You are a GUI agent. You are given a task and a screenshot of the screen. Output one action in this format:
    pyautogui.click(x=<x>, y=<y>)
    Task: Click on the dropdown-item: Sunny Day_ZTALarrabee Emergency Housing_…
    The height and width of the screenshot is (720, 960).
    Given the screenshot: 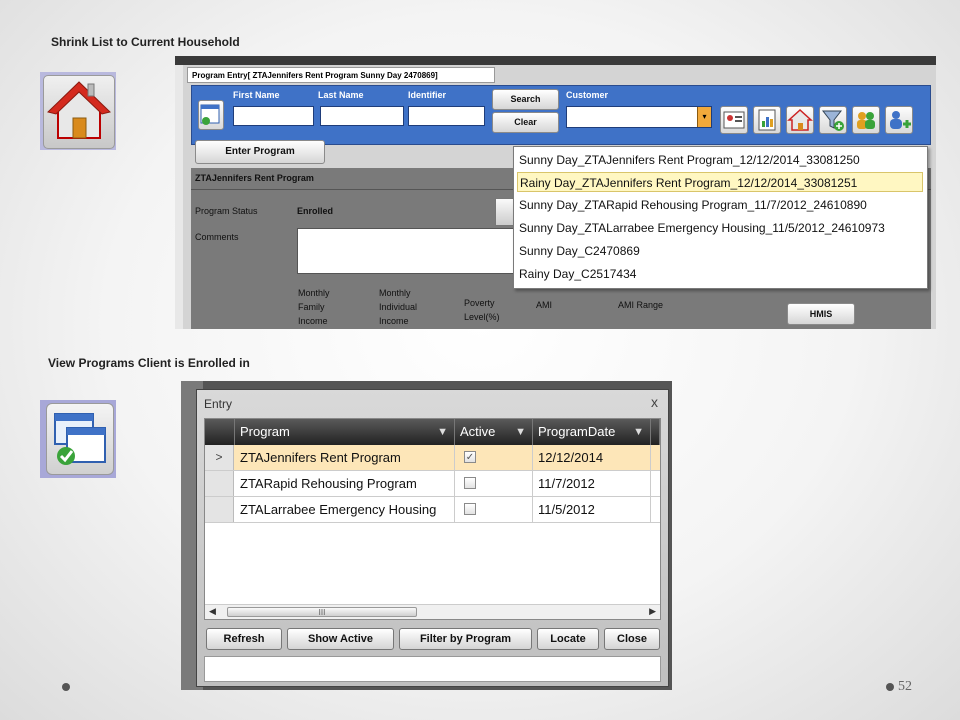 What is the action you would take?
    pyautogui.click(x=720, y=228)
    